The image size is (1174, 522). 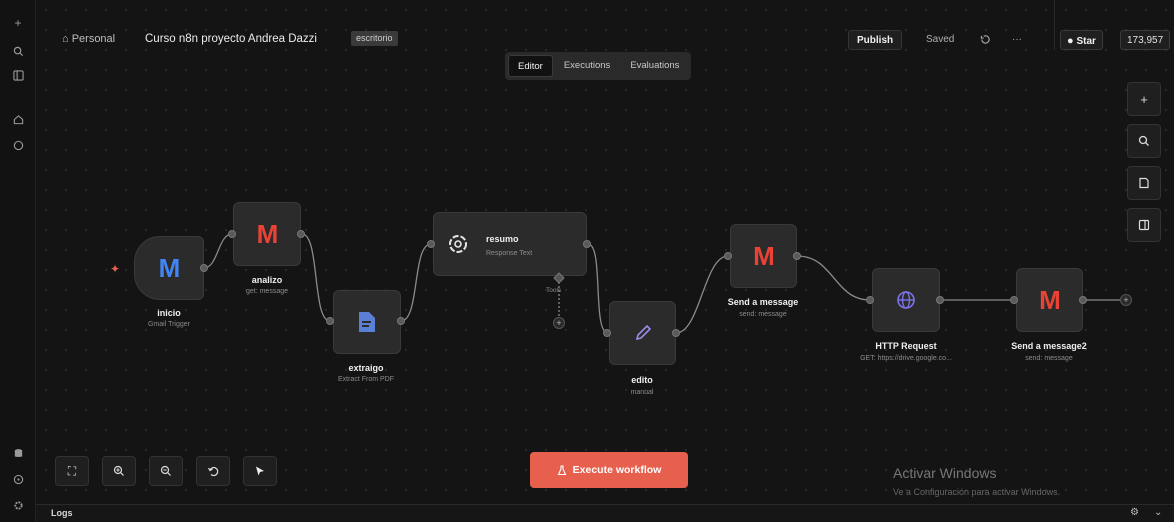 I want to click on node-http-request, so click(x=906, y=300).